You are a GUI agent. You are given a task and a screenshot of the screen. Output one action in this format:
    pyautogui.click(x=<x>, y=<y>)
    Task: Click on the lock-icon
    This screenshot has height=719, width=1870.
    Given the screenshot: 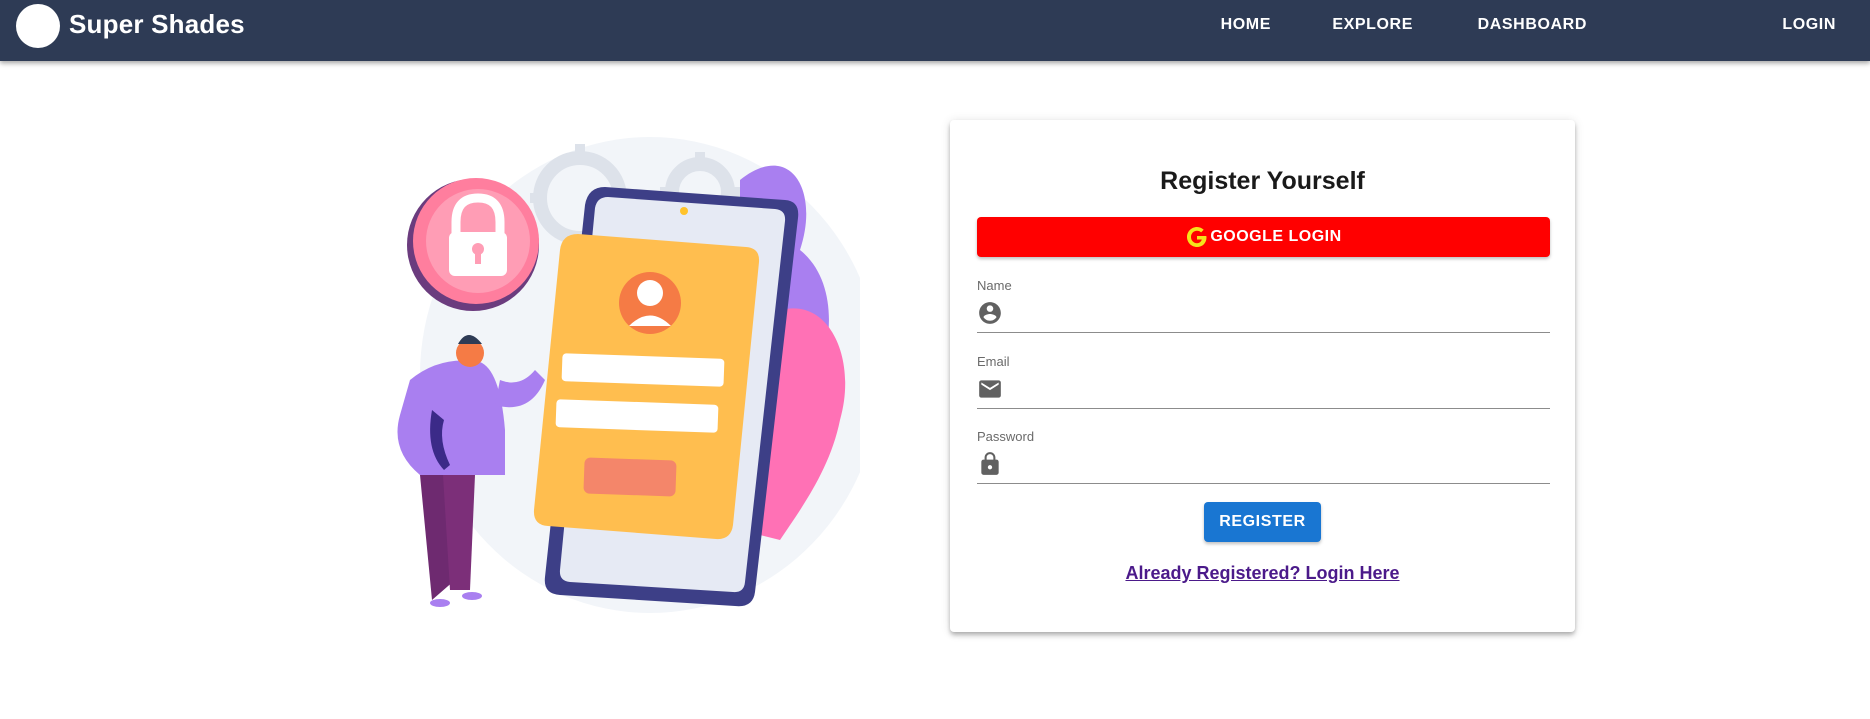 What is the action you would take?
    pyautogui.click(x=990, y=463)
    